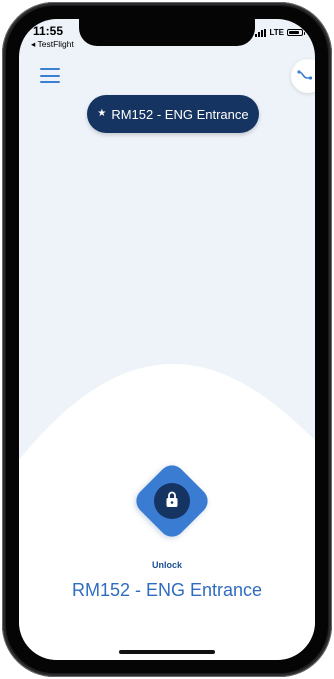 This screenshot has height=679, width=334. What do you see at coordinates (50, 75) in the screenshot?
I see `hamburger-menu-icon` at bounding box center [50, 75].